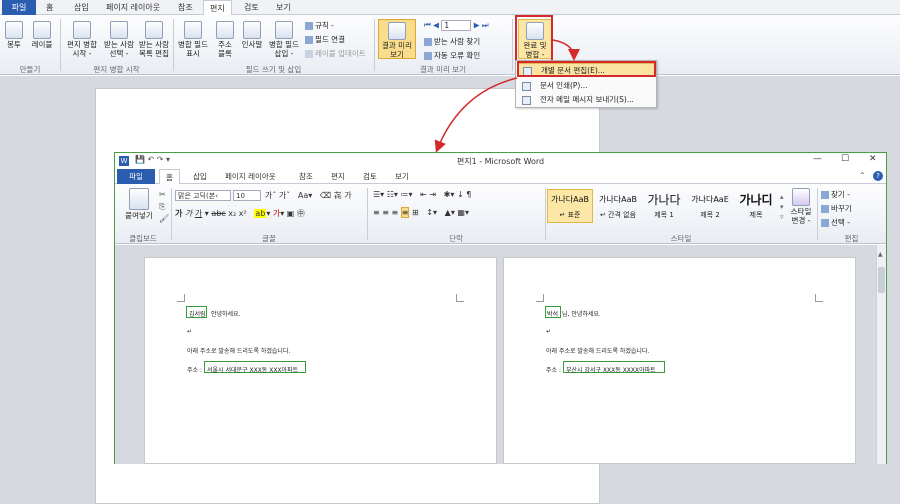 This screenshot has height=504, width=900. I want to click on style-title: 가나디 제목, so click(756, 206).